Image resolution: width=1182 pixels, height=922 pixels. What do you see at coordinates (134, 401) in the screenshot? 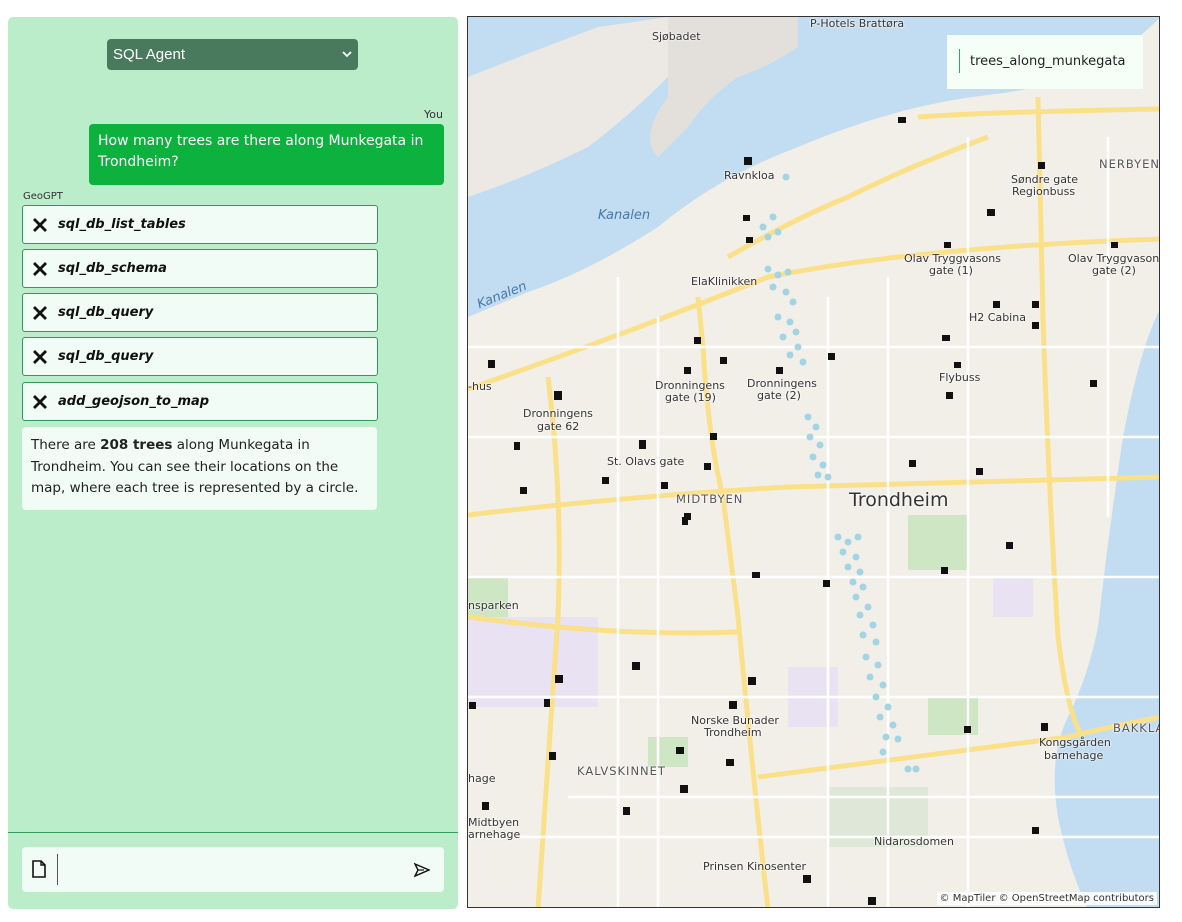
I see `tool-name: add_geojson_to_map` at bounding box center [134, 401].